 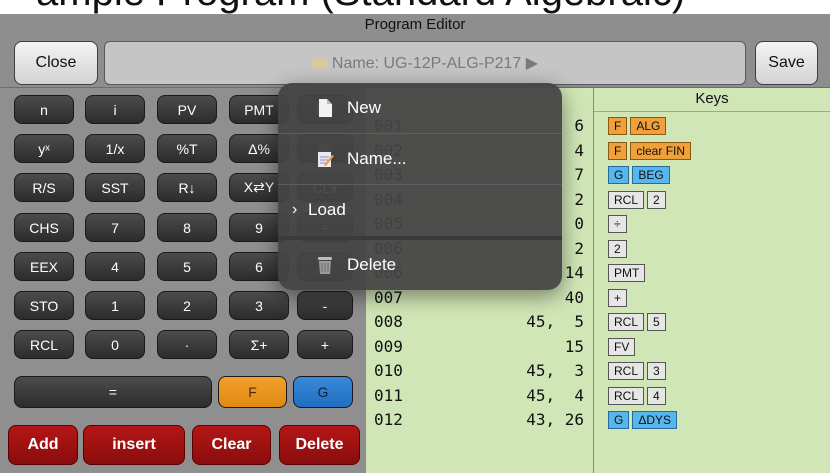 I want to click on new-document-icon, so click(x=325, y=108).